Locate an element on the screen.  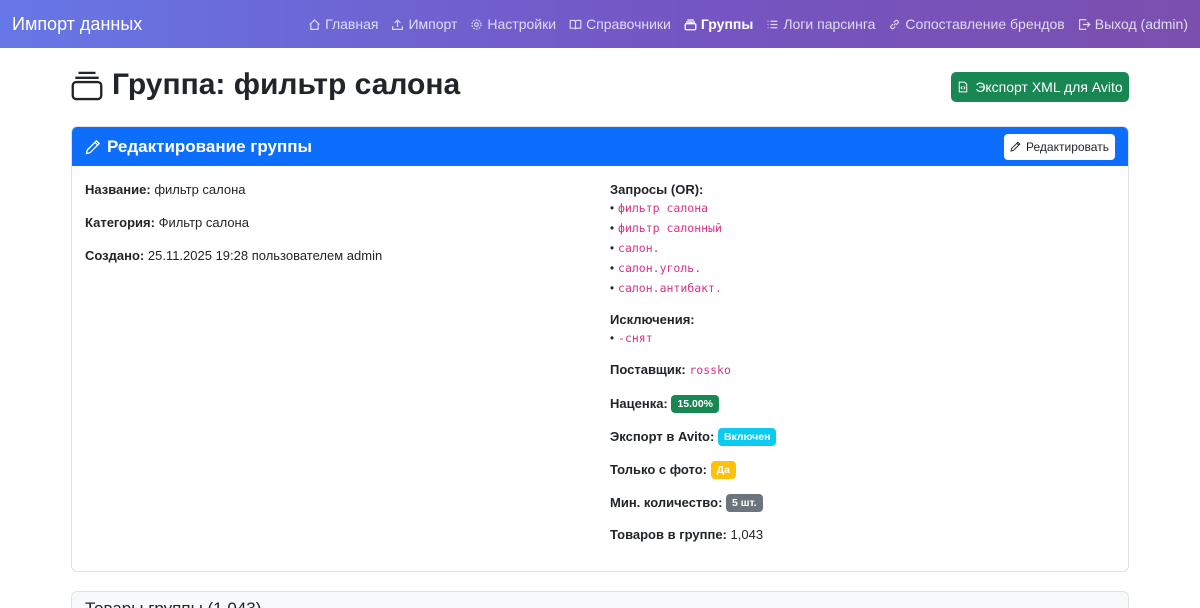
nav-item-references: Справочники is located at coordinates (620, 24).